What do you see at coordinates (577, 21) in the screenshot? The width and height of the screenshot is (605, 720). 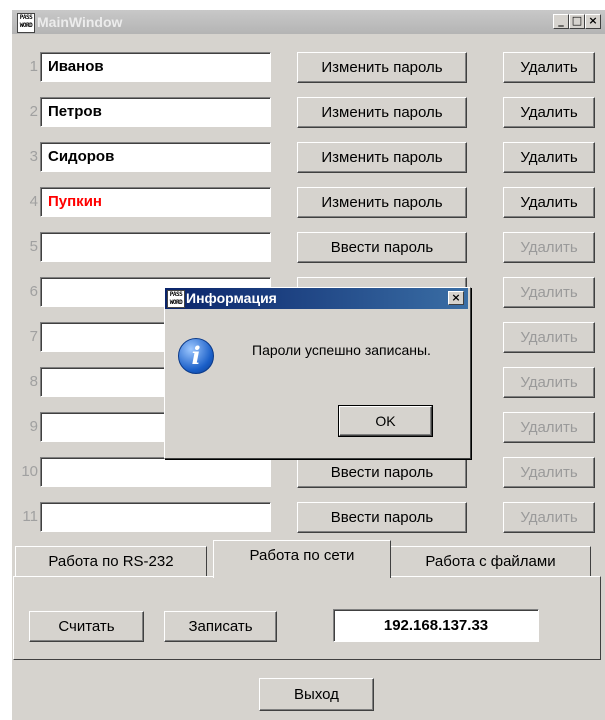 I see `maximize-button: □` at bounding box center [577, 21].